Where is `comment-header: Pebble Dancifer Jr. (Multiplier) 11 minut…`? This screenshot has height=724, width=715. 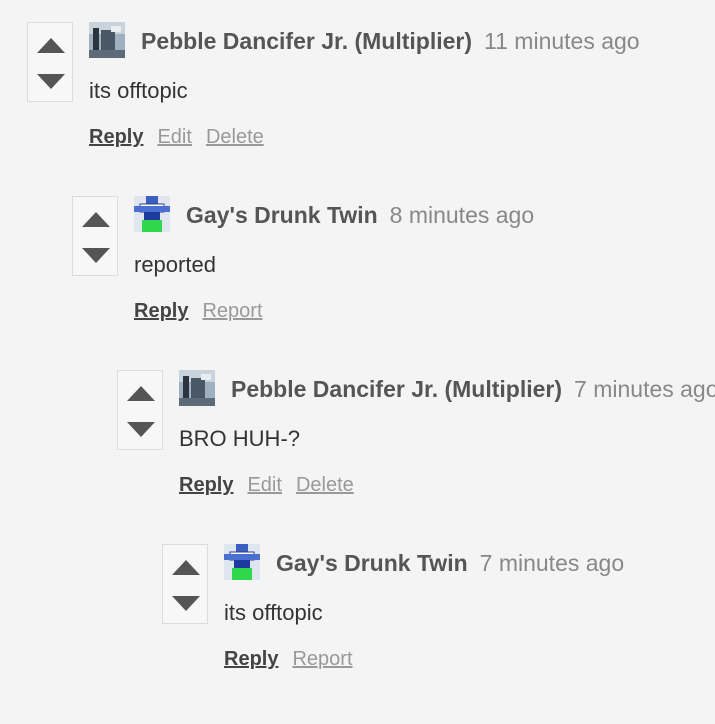
comment-header: Pebble Dancifer Jr. (Multiplier) 11 minut… is located at coordinates (390, 41).